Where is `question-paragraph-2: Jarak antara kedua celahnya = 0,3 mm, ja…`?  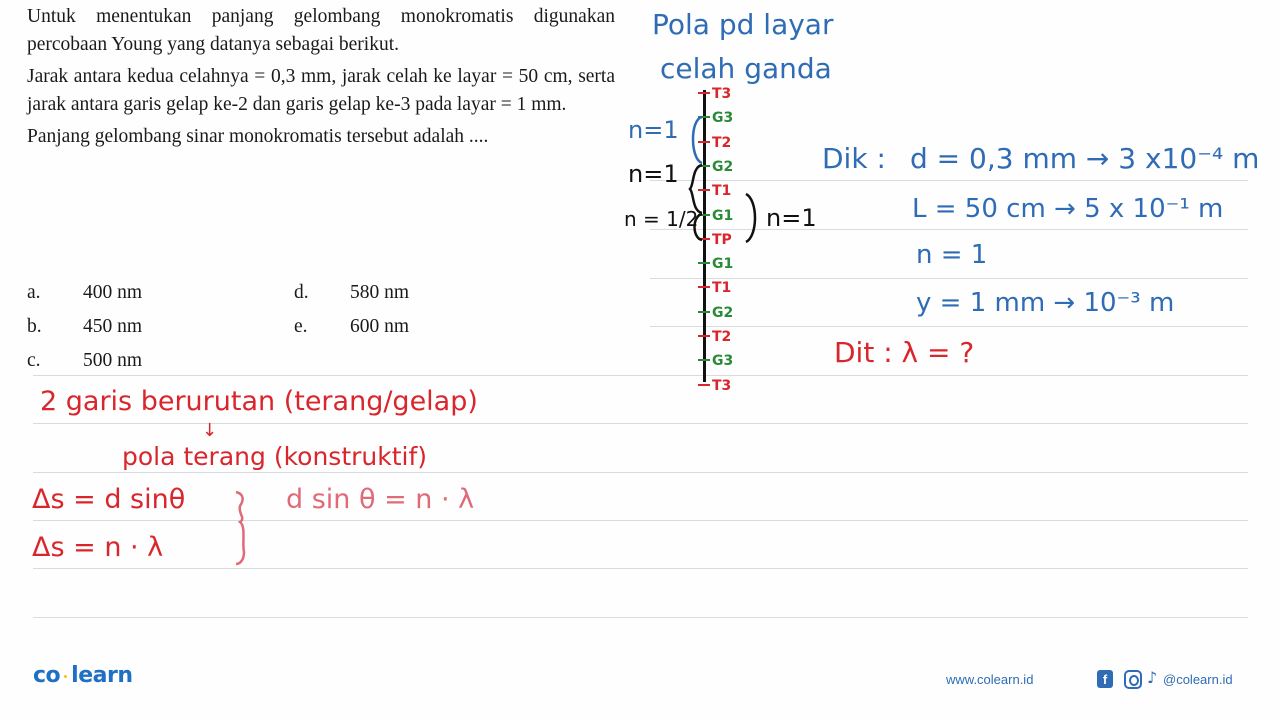 question-paragraph-2: Jarak antara kedua celahnya = 0,3 mm, ja… is located at coordinates (321, 90).